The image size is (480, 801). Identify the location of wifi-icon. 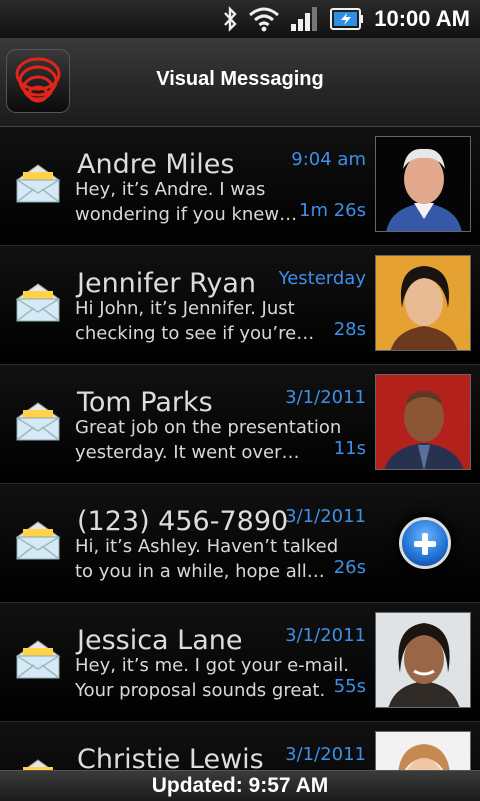
(264, 19).